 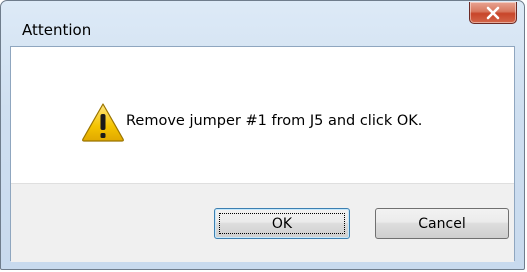 I want to click on cancel-button-label: Cancel, so click(x=442, y=223).